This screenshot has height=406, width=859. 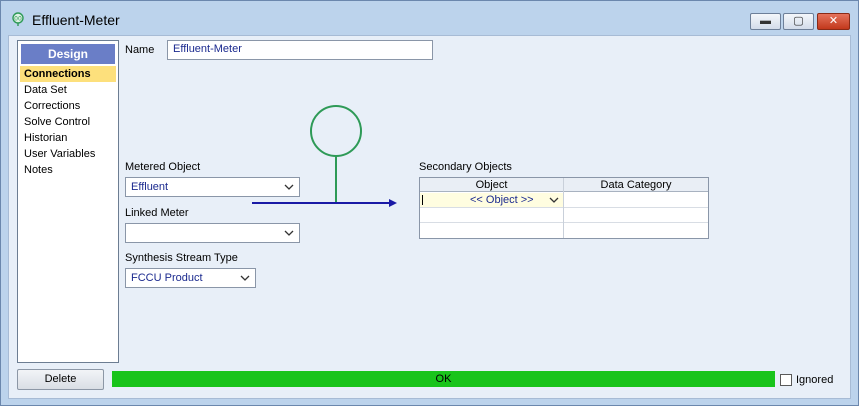 I want to click on nav-item-notes: Notes, so click(x=68, y=170).